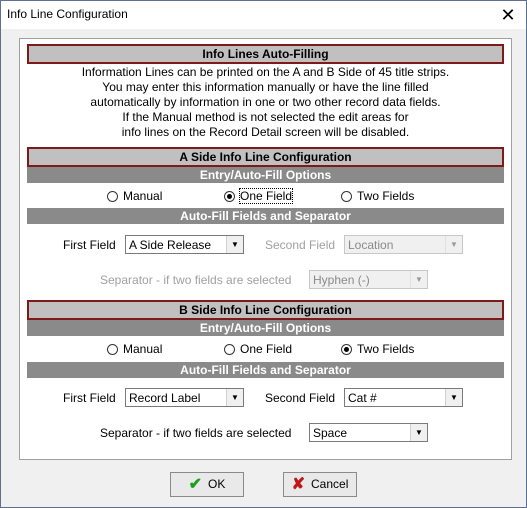 Image resolution: width=527 pixels, height=508 pixels. Describe the element at coordinates (89, 398) in the screenshot. I see `b-side-first-field-label: First Field` at that location.